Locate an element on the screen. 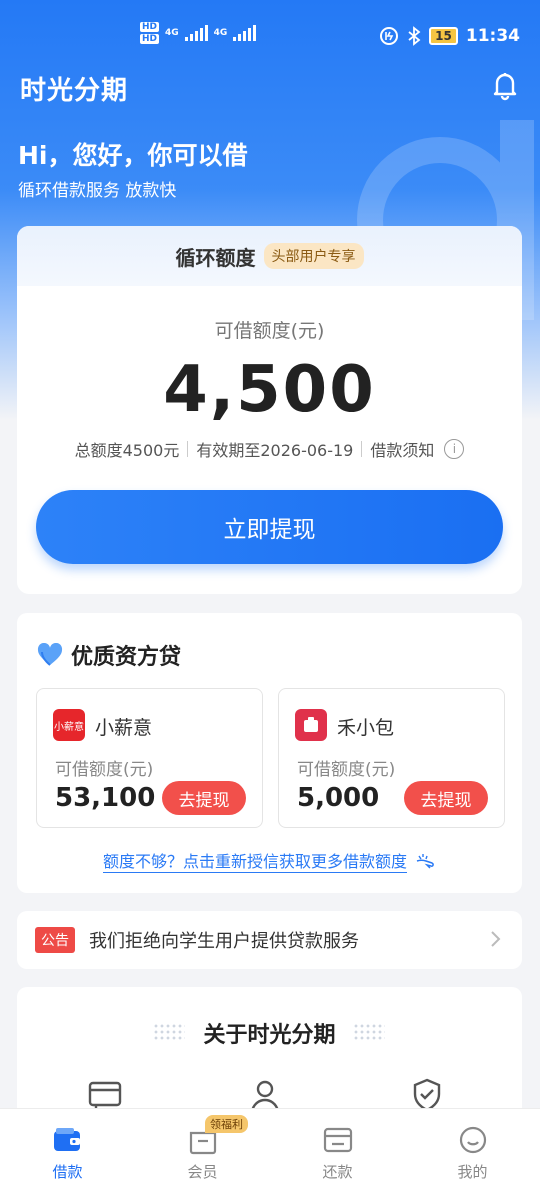  app-title: 时光分期 is located at coordinates (74, 91).